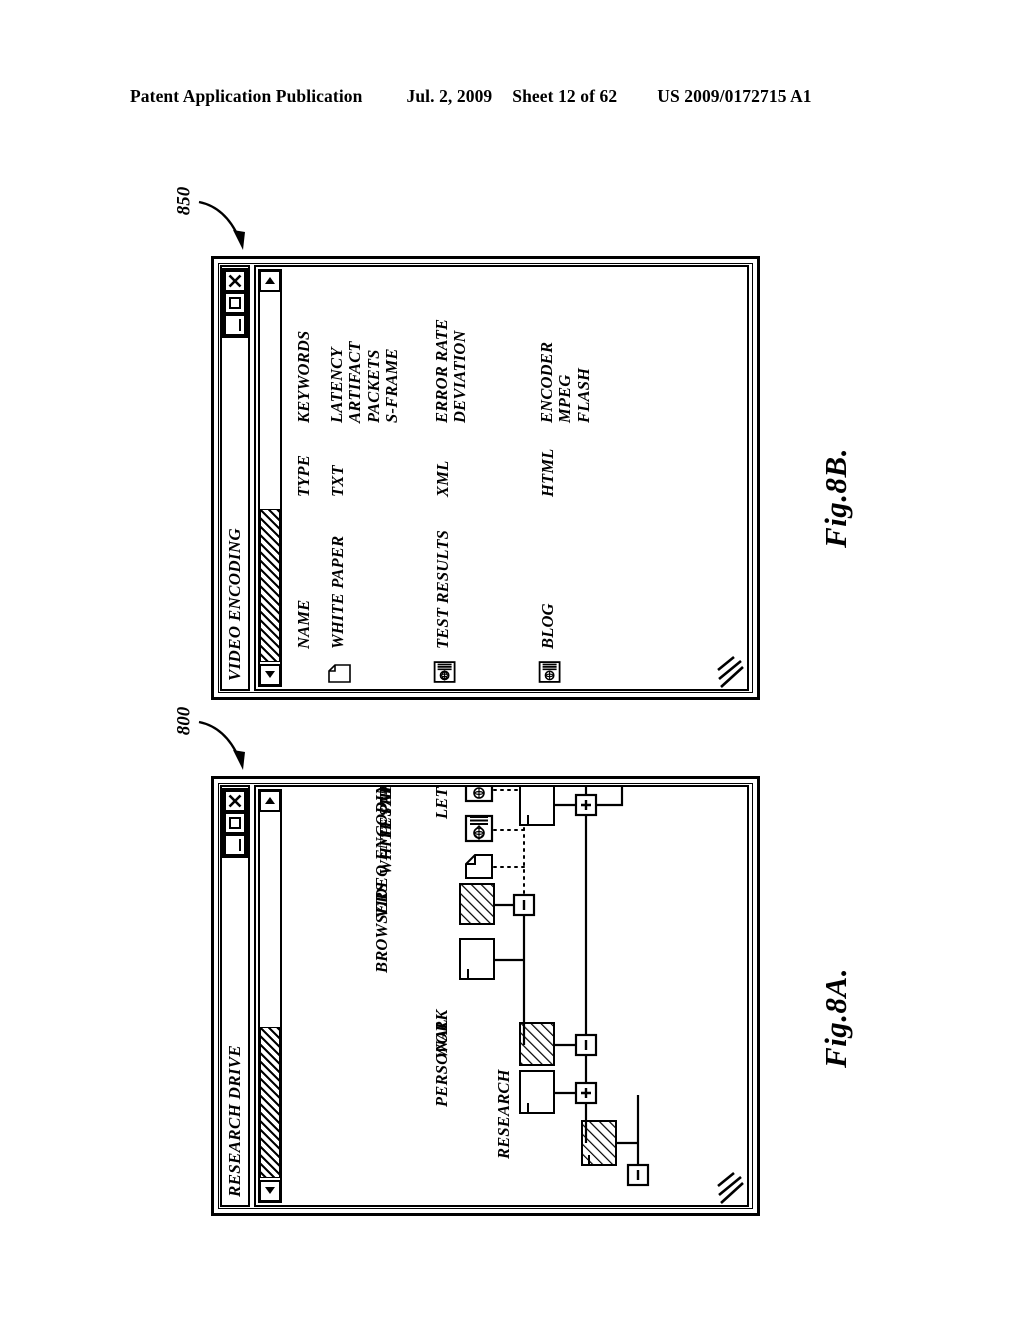 This screenshot has height=1320, width=1024. Describe the element at coordinates (537, 1092) in the screenshot. I see `folder-icon-personal` at that location.